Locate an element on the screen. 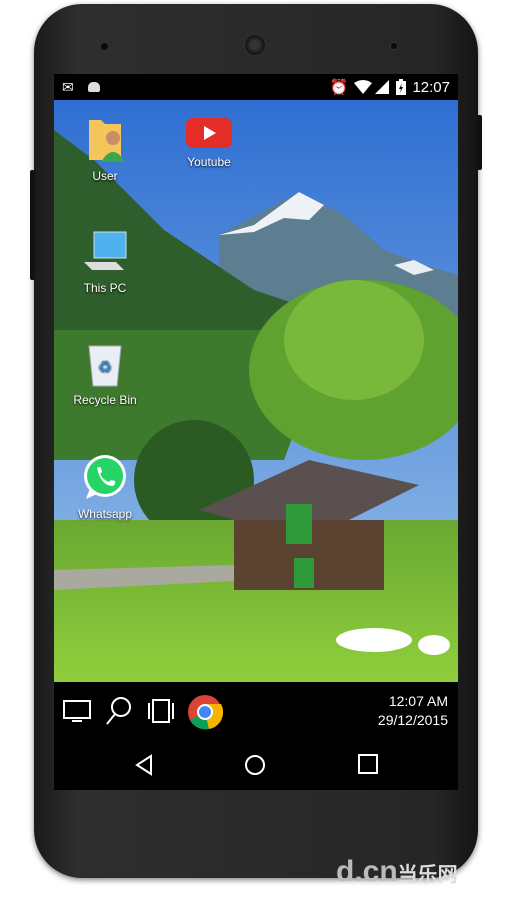 This screenshot has height=900, width=512. desktop-icon-youtube: Youtube is located at coordinates (209, 142).